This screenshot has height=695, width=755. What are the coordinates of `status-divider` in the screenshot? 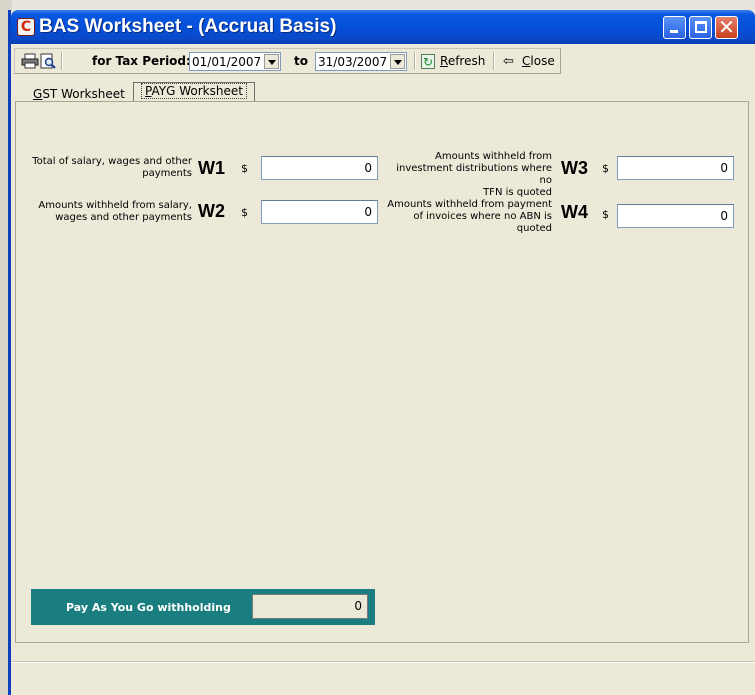 It's located at (383, 662).